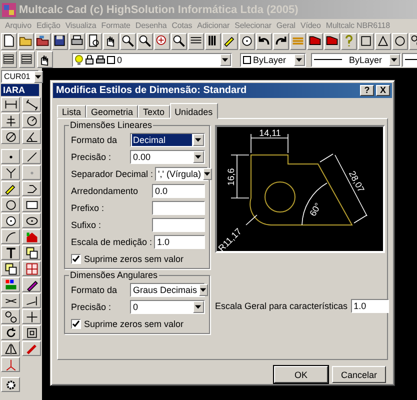 The image size is (417, 400). I want to click on fork-icon, so click(11, 173).